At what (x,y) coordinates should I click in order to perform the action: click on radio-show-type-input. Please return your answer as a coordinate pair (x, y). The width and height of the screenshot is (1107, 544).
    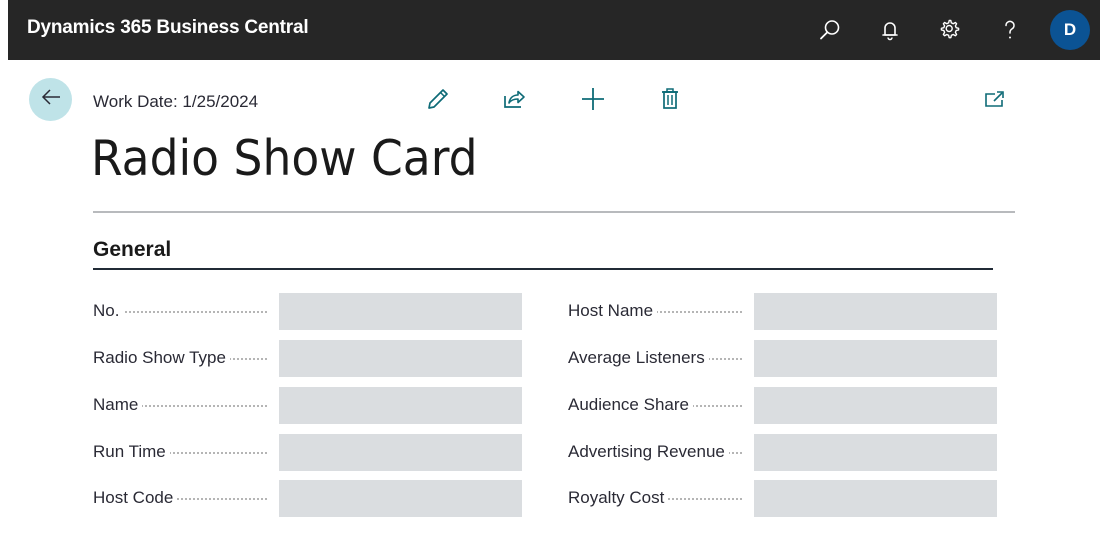
    Looking at the image, I should click on (400, 358).